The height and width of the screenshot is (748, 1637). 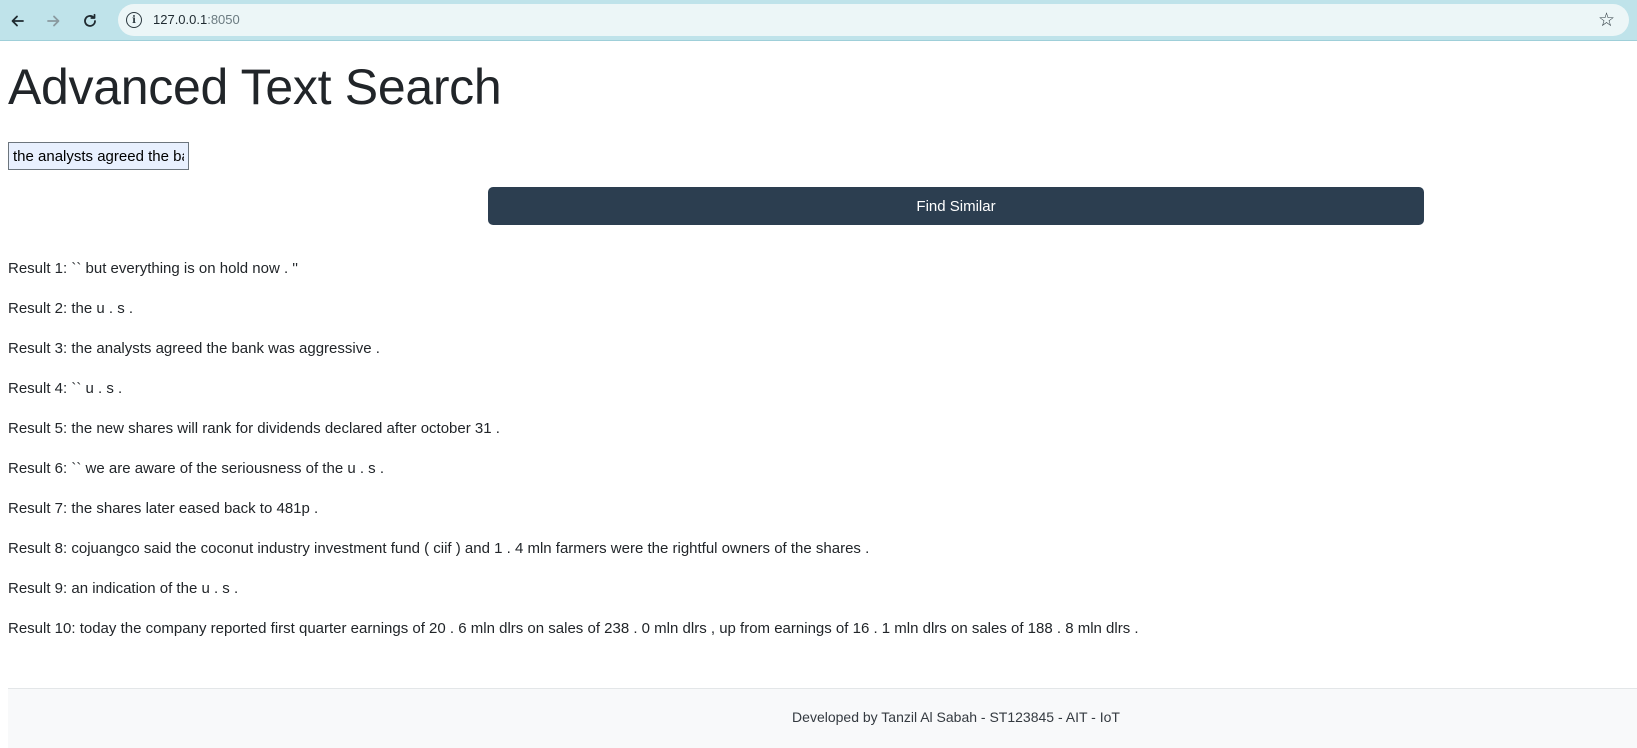 What do you see at coordinates (65, 388) in the screenshot?
I see `result-item: Result 4: `` u . s .` at bounding box center [65, 388].